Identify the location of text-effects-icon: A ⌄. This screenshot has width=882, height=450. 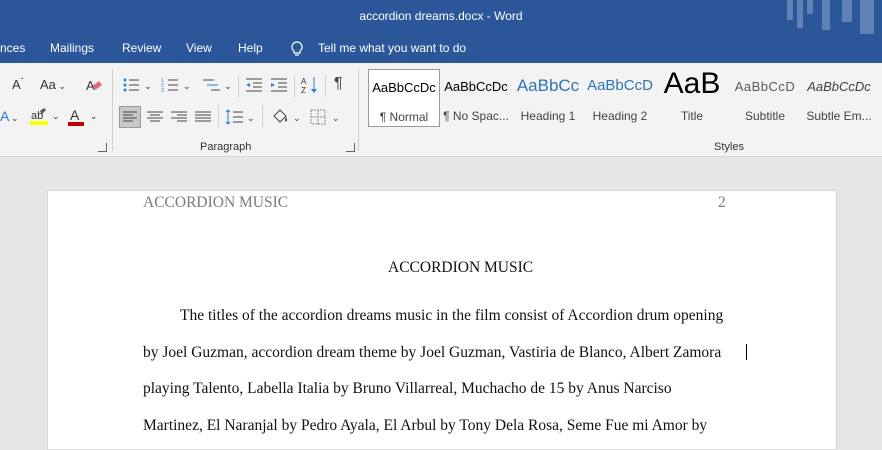
(10, 116).